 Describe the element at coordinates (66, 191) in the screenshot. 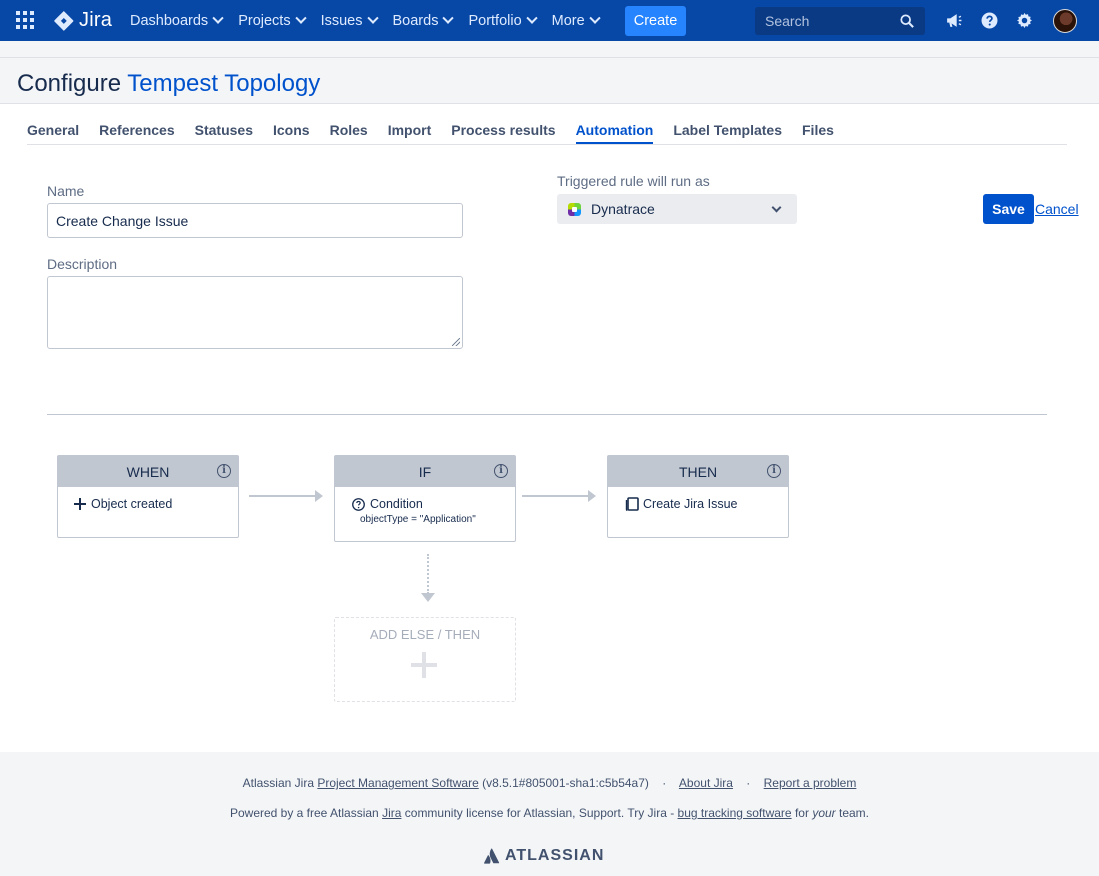

I see `name-label: Name` at that location.